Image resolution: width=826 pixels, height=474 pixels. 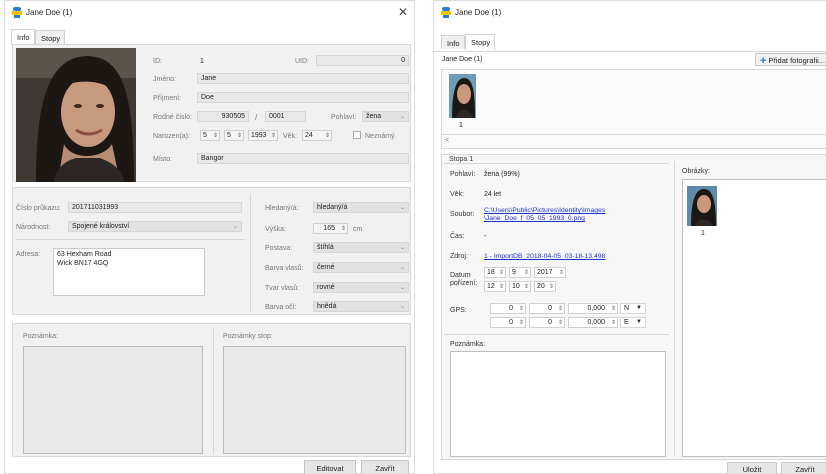 I want to click on vek-label: Věk:, so click(x=290, y=136).